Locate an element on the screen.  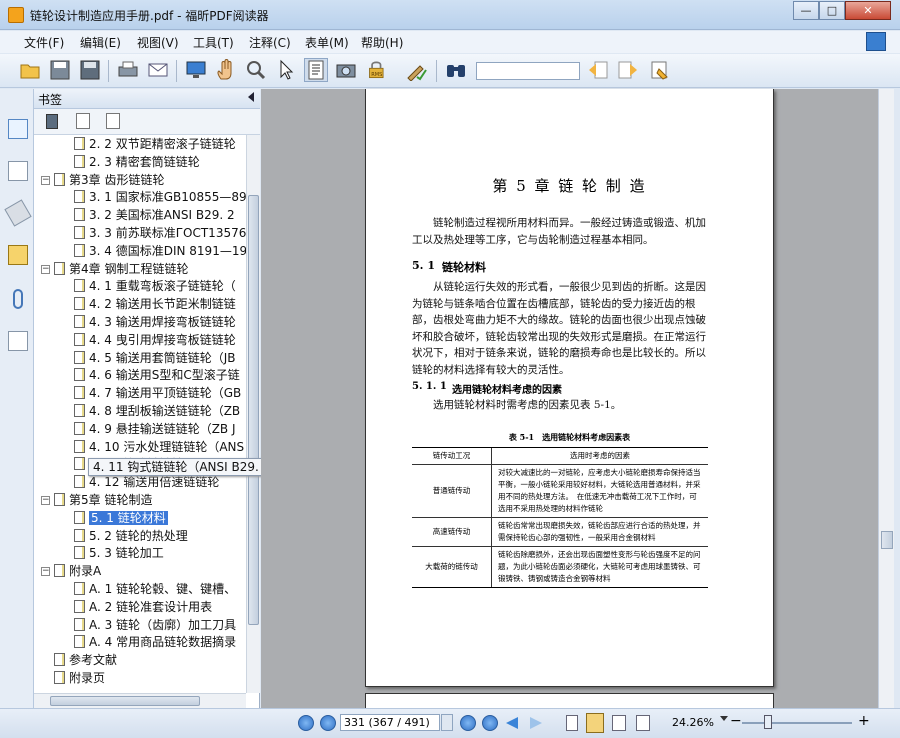
prev-find-icon is located at coordinates (598, 70).